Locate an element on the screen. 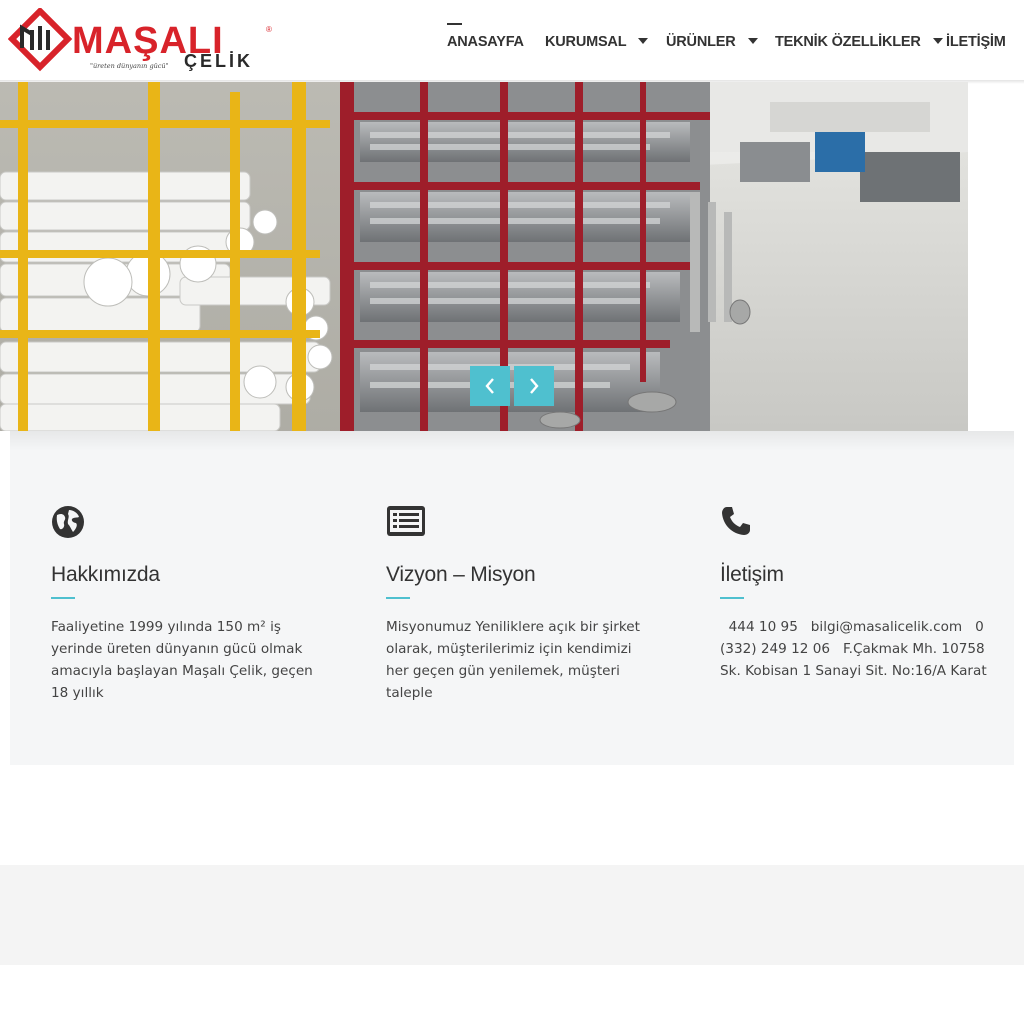 The width and height of the screenshot is (1024, 1024). nav-item-label: KURUMSAL is located at coordinates (586, 42).